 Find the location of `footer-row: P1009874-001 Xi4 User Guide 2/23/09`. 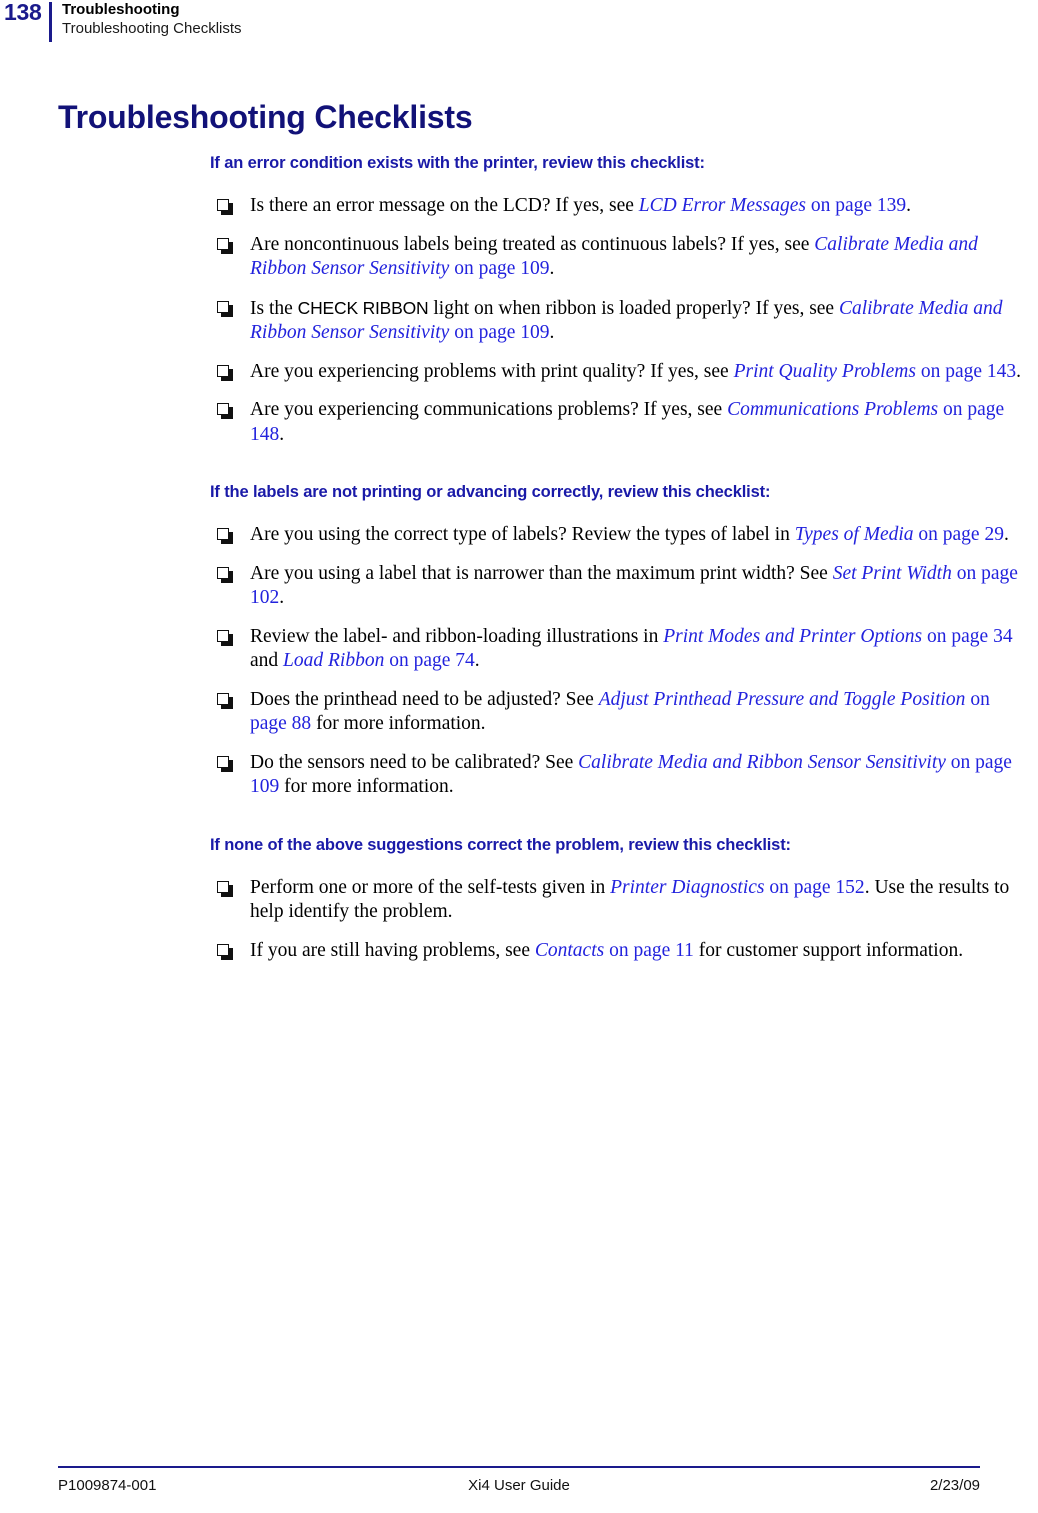

footer-row: P1009874-001 Xi4 User Guide 2/23/09 is located at coordinates (519, 1488).